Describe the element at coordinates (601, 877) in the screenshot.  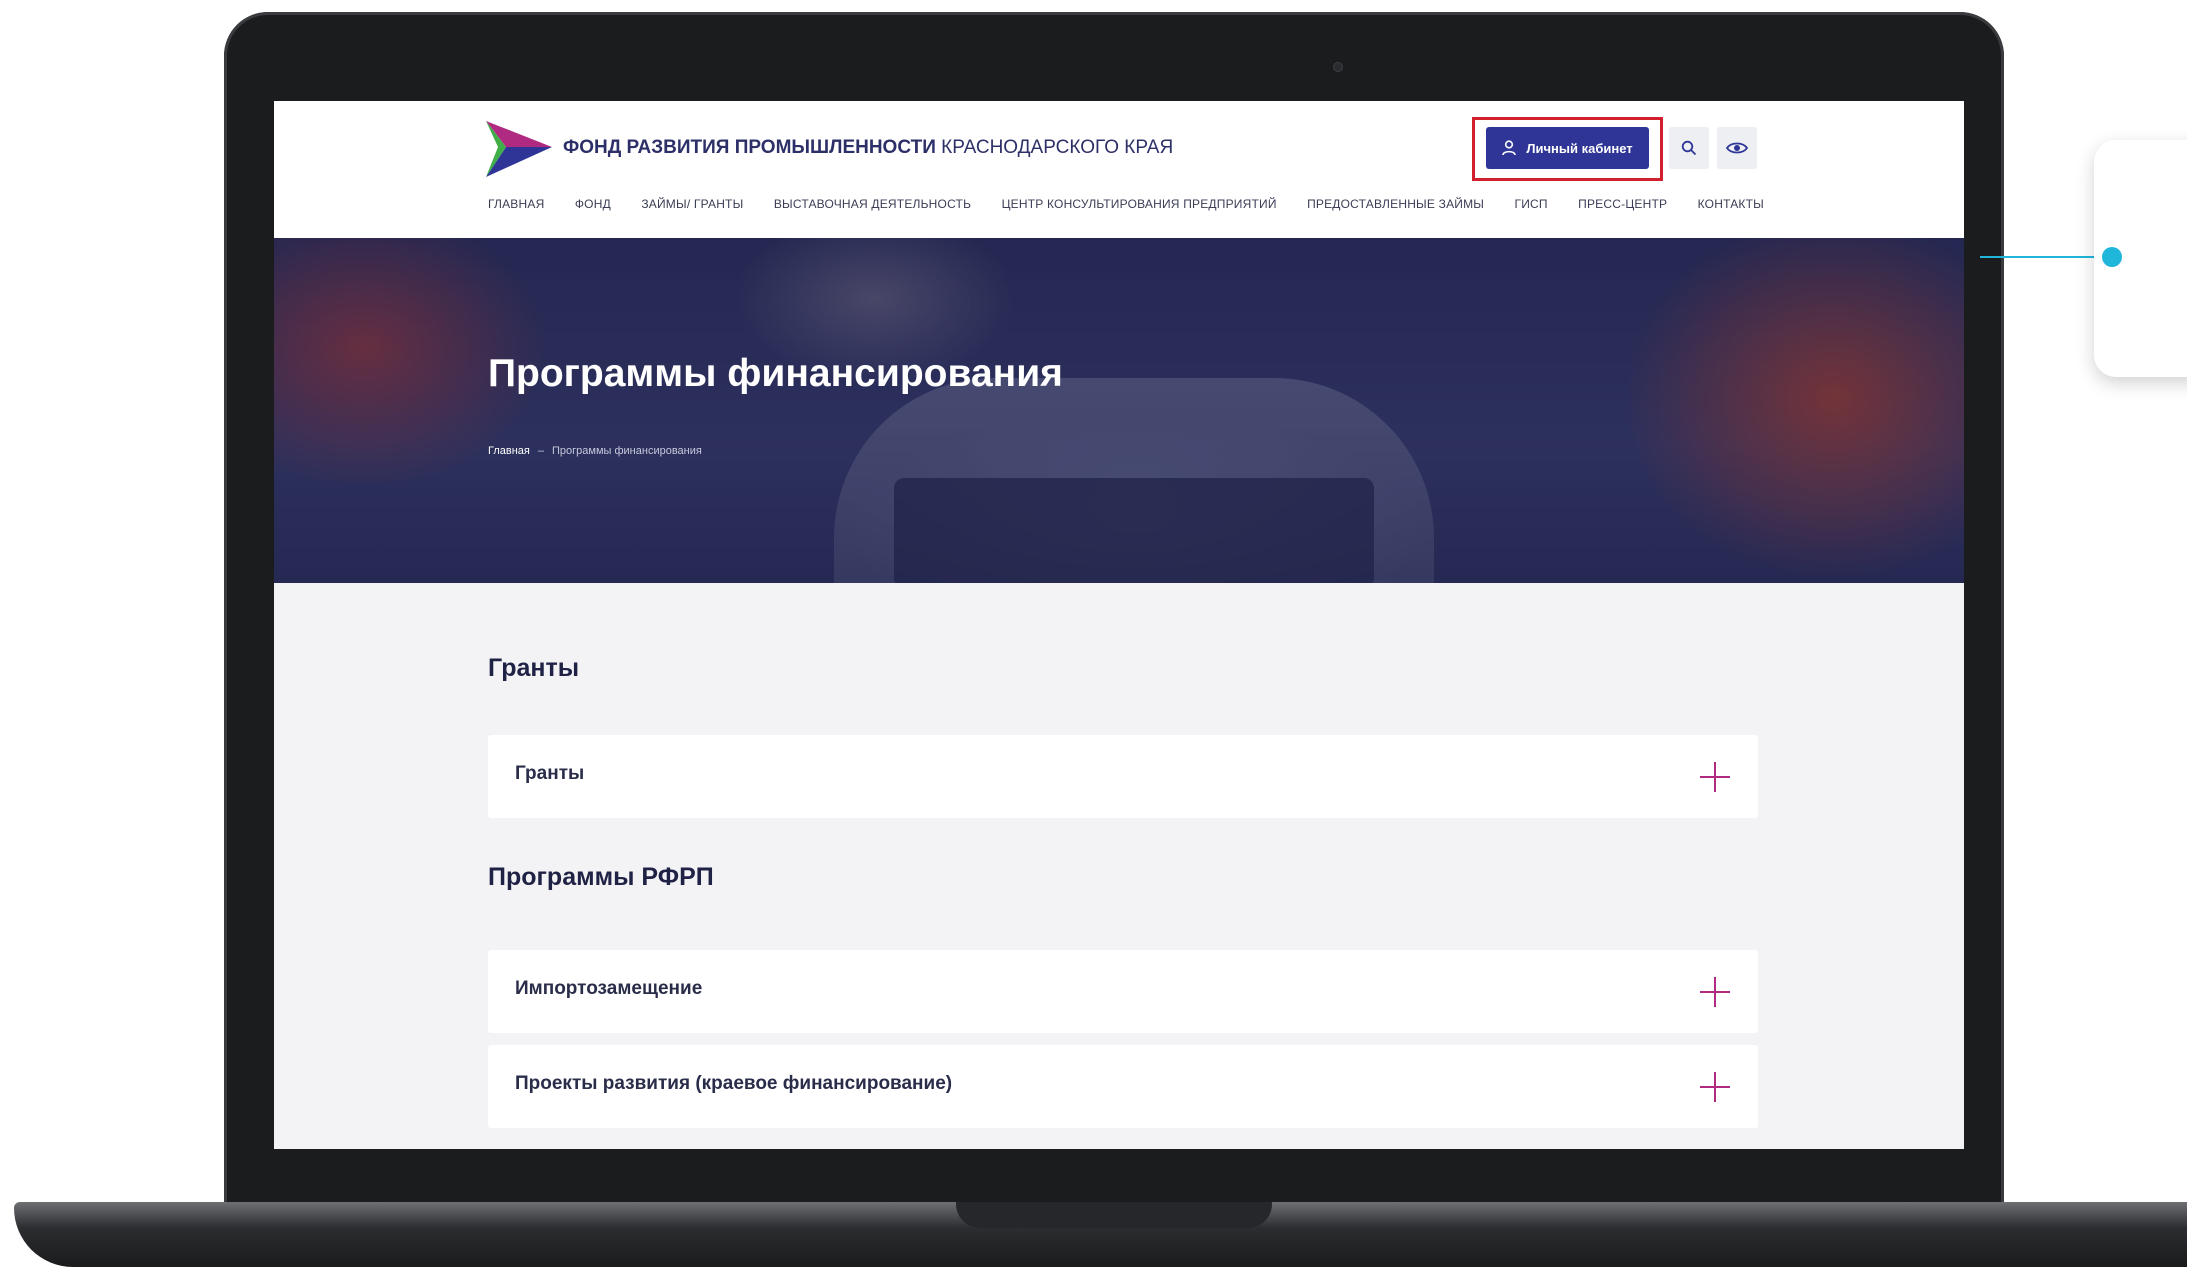
I see `section-title-rfrp: Программы РФРП` at that location.